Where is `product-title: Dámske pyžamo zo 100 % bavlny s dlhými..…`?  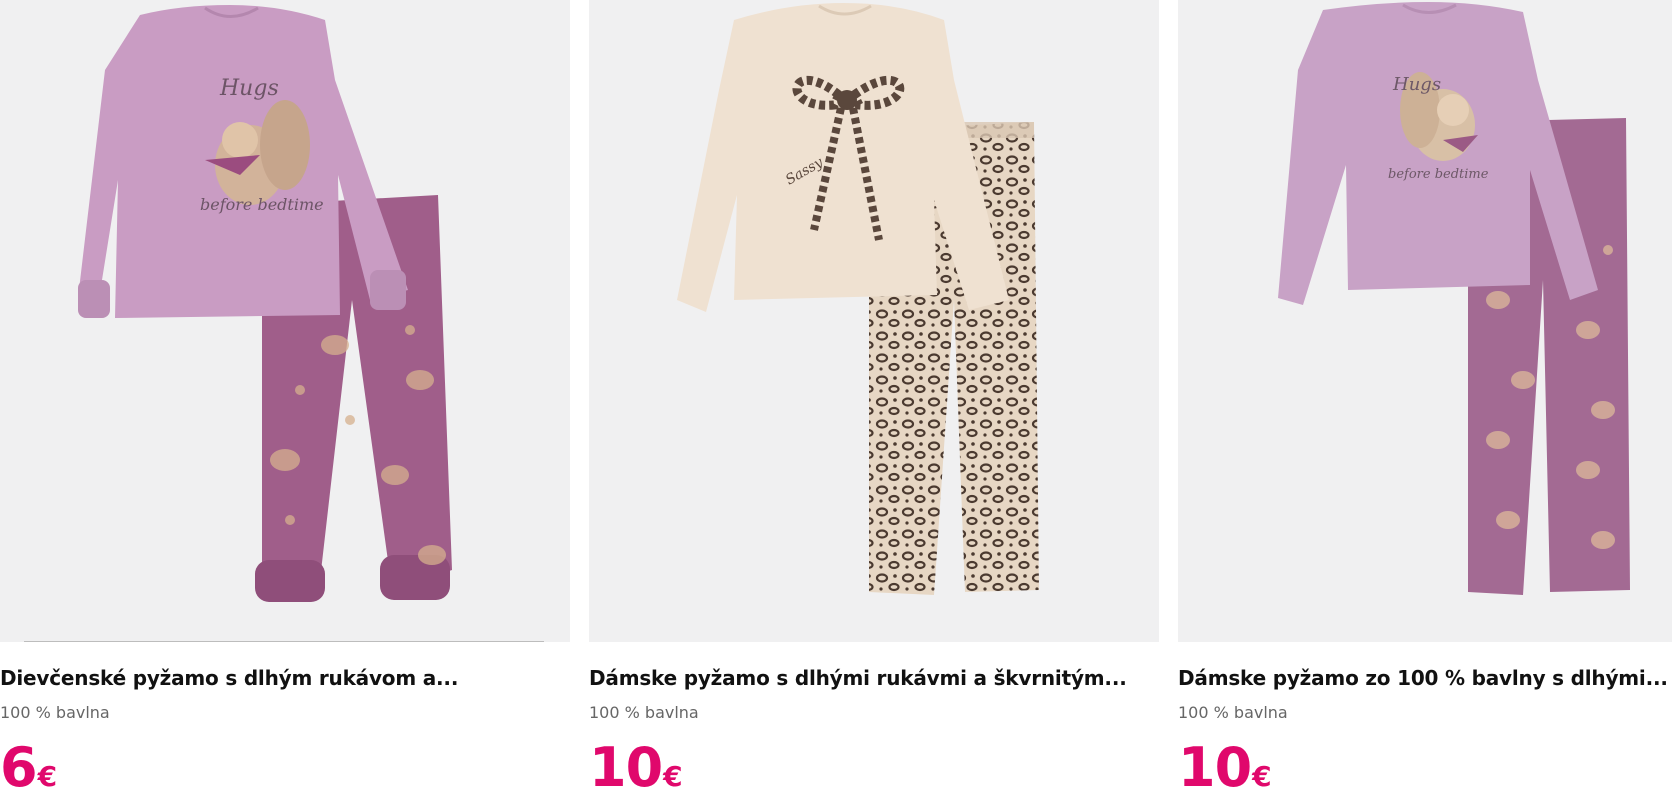
product-title: Dámske pyžamo zo 100 % bavlny s dlhými..… is located at coordinates (1425, 678).